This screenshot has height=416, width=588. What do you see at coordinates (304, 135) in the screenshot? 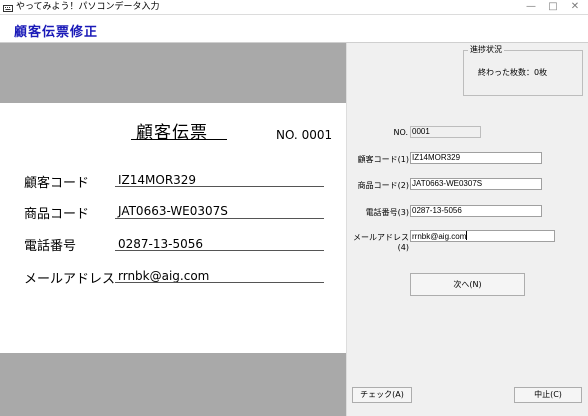
I see `slip-number: NO. 0001` at bounding box center [304, 135].